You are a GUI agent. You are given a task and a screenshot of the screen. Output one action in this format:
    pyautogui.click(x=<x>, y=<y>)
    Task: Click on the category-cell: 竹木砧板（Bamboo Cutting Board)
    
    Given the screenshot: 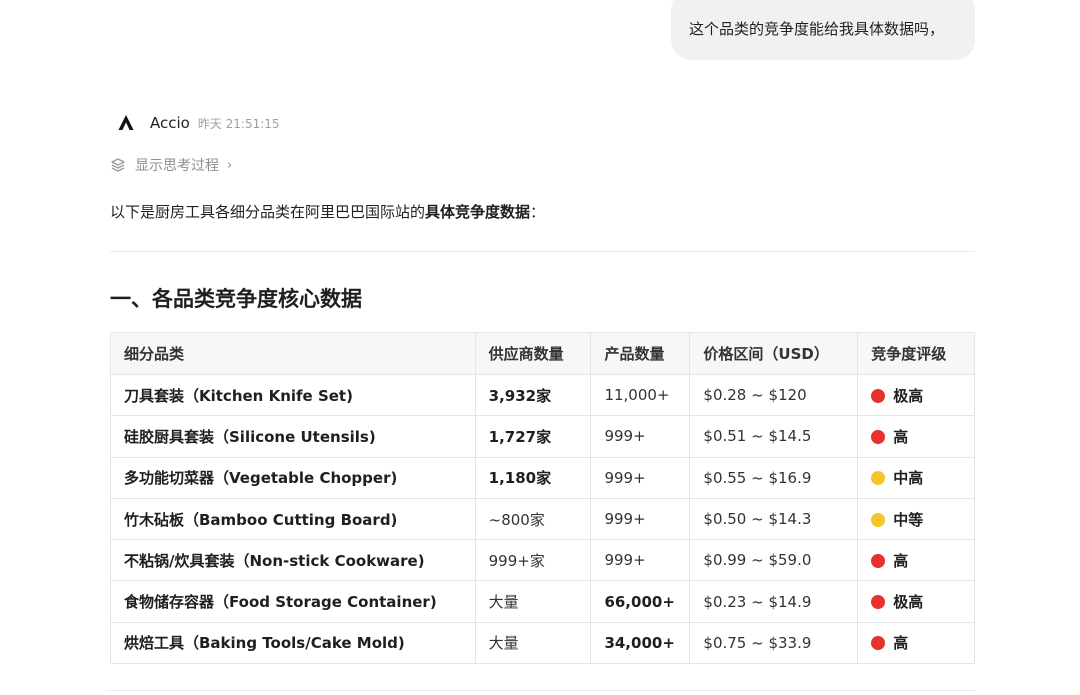 What is the action you would take?
    pyautogui.click(x=293, y=519)
    